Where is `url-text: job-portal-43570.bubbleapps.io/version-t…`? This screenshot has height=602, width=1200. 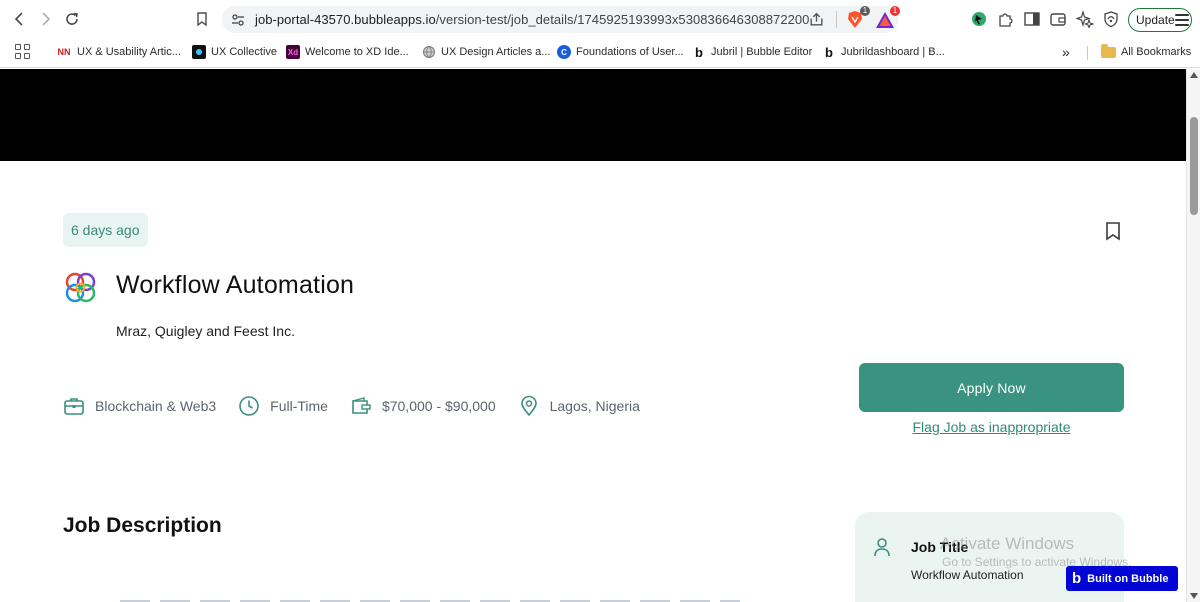 url-text: job-portal-43570.bubbleapps.io/version-t… is located at coordinates (532, 19).